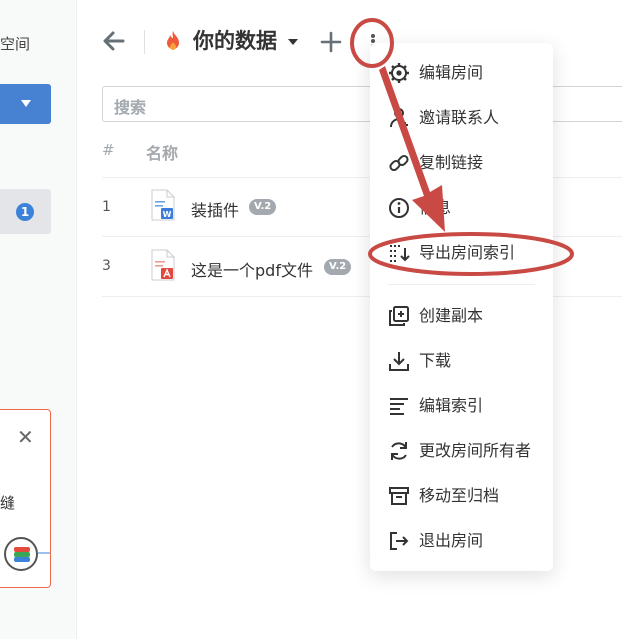 The height and width of the screenshot is (639, 622). Describe the element at coordinates (399, 208) in the screenshot. I see `info-icon` at that location.